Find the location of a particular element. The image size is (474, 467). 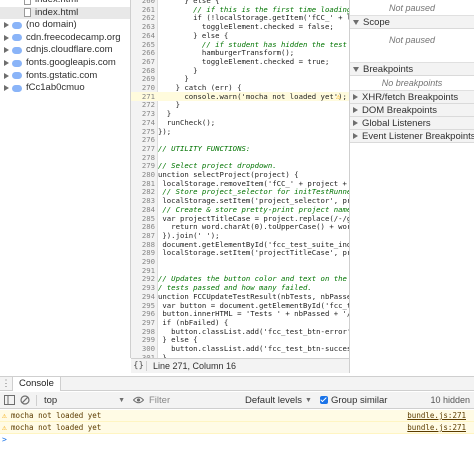

line-number: 288 is located at coordinates (143, 244).